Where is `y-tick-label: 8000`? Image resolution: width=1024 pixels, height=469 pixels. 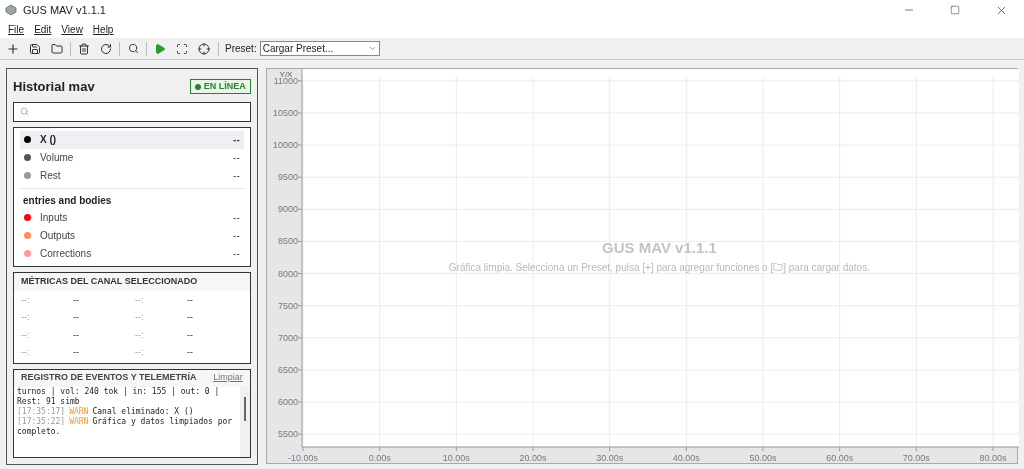
y-tick-label: 8000 is located at coordinates (287, 273).